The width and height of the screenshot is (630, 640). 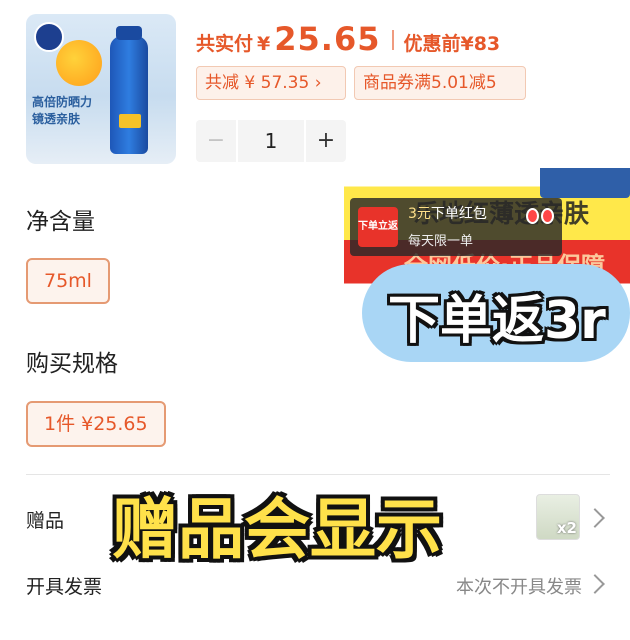 I want to click on coupon-tag: 商品券满5.01减5, so click(x=440, y=83).